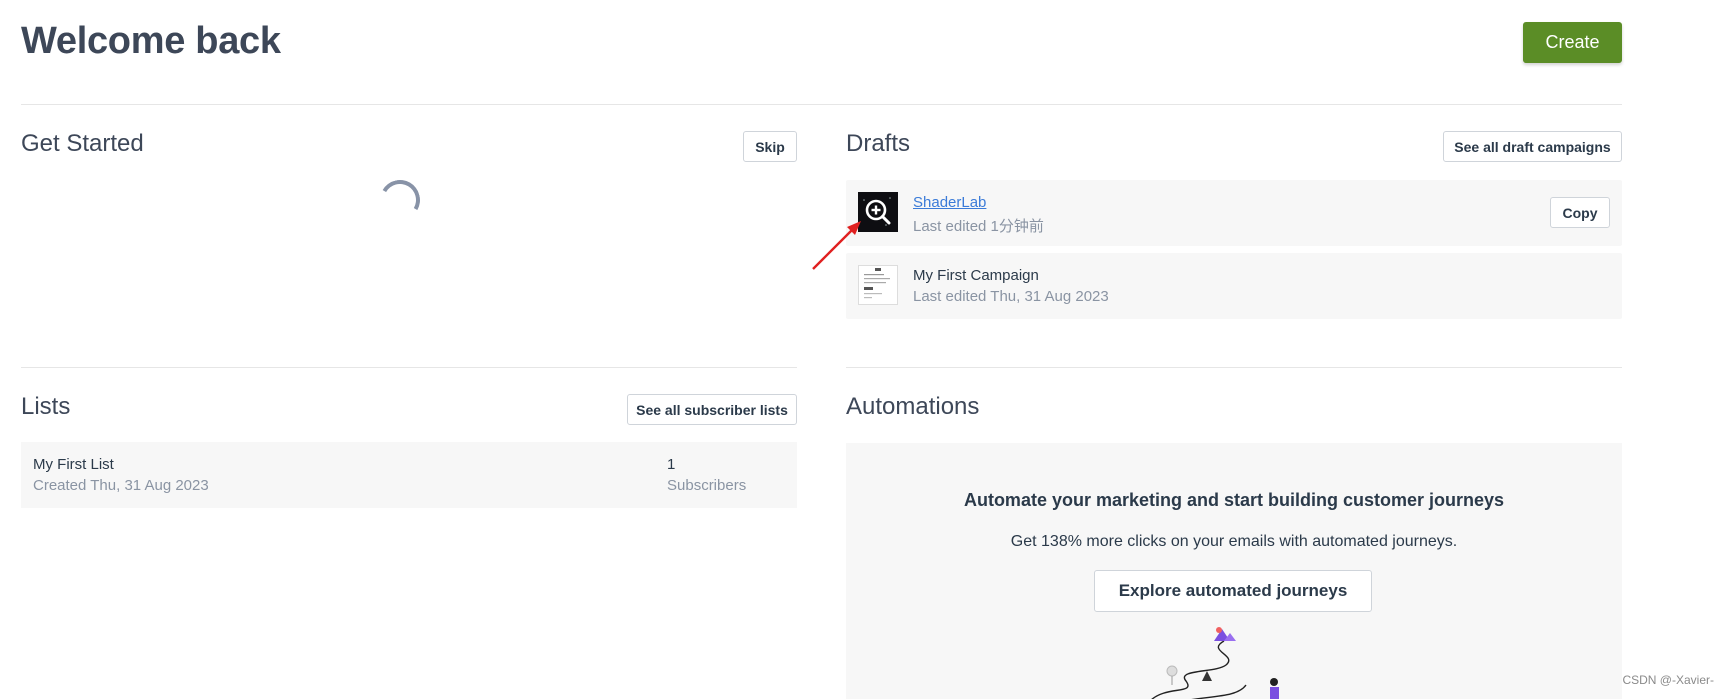 The image size is (1728, 699). Describe the element at coordinates (1668, 680) in the screenshot. I see `watermark: CSDN @-Xavier-` at that location.